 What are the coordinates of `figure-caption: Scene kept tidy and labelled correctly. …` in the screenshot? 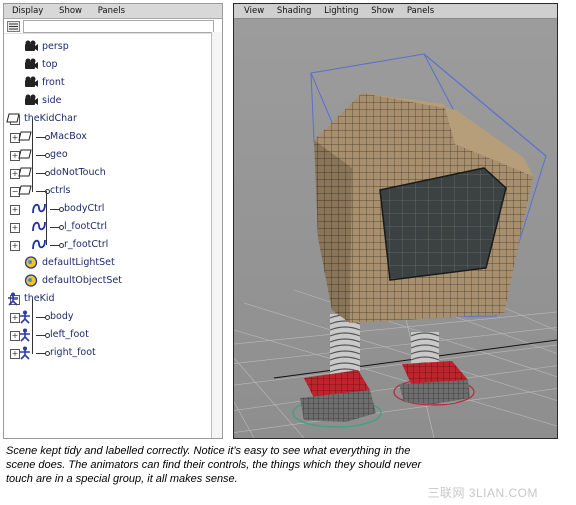 It's located at (214, 465).